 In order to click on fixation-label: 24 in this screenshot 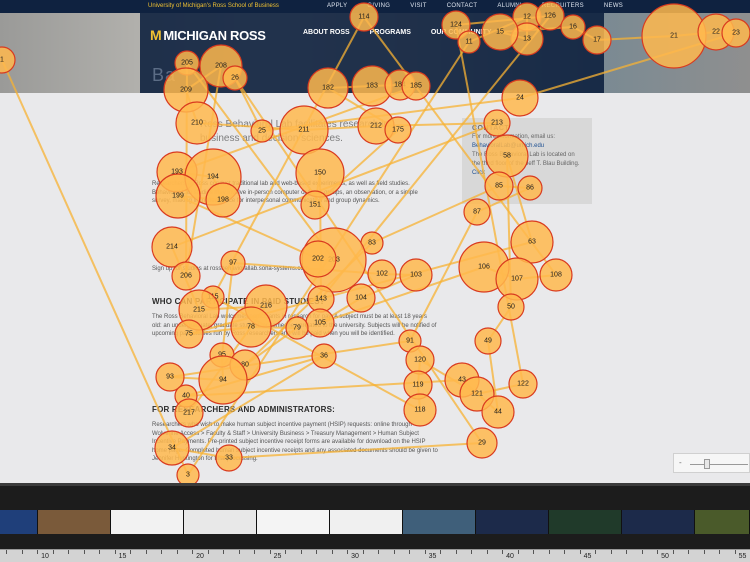, I will do `click(520, 98)`.